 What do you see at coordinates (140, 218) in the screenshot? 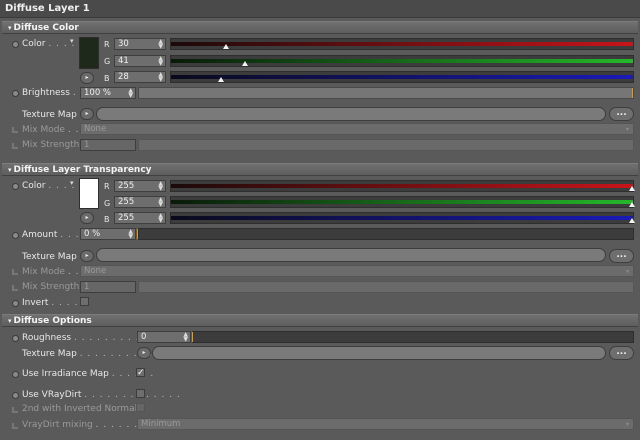
I see `b-input: 255 ▲ ▼` at bounding box center [140, 218].